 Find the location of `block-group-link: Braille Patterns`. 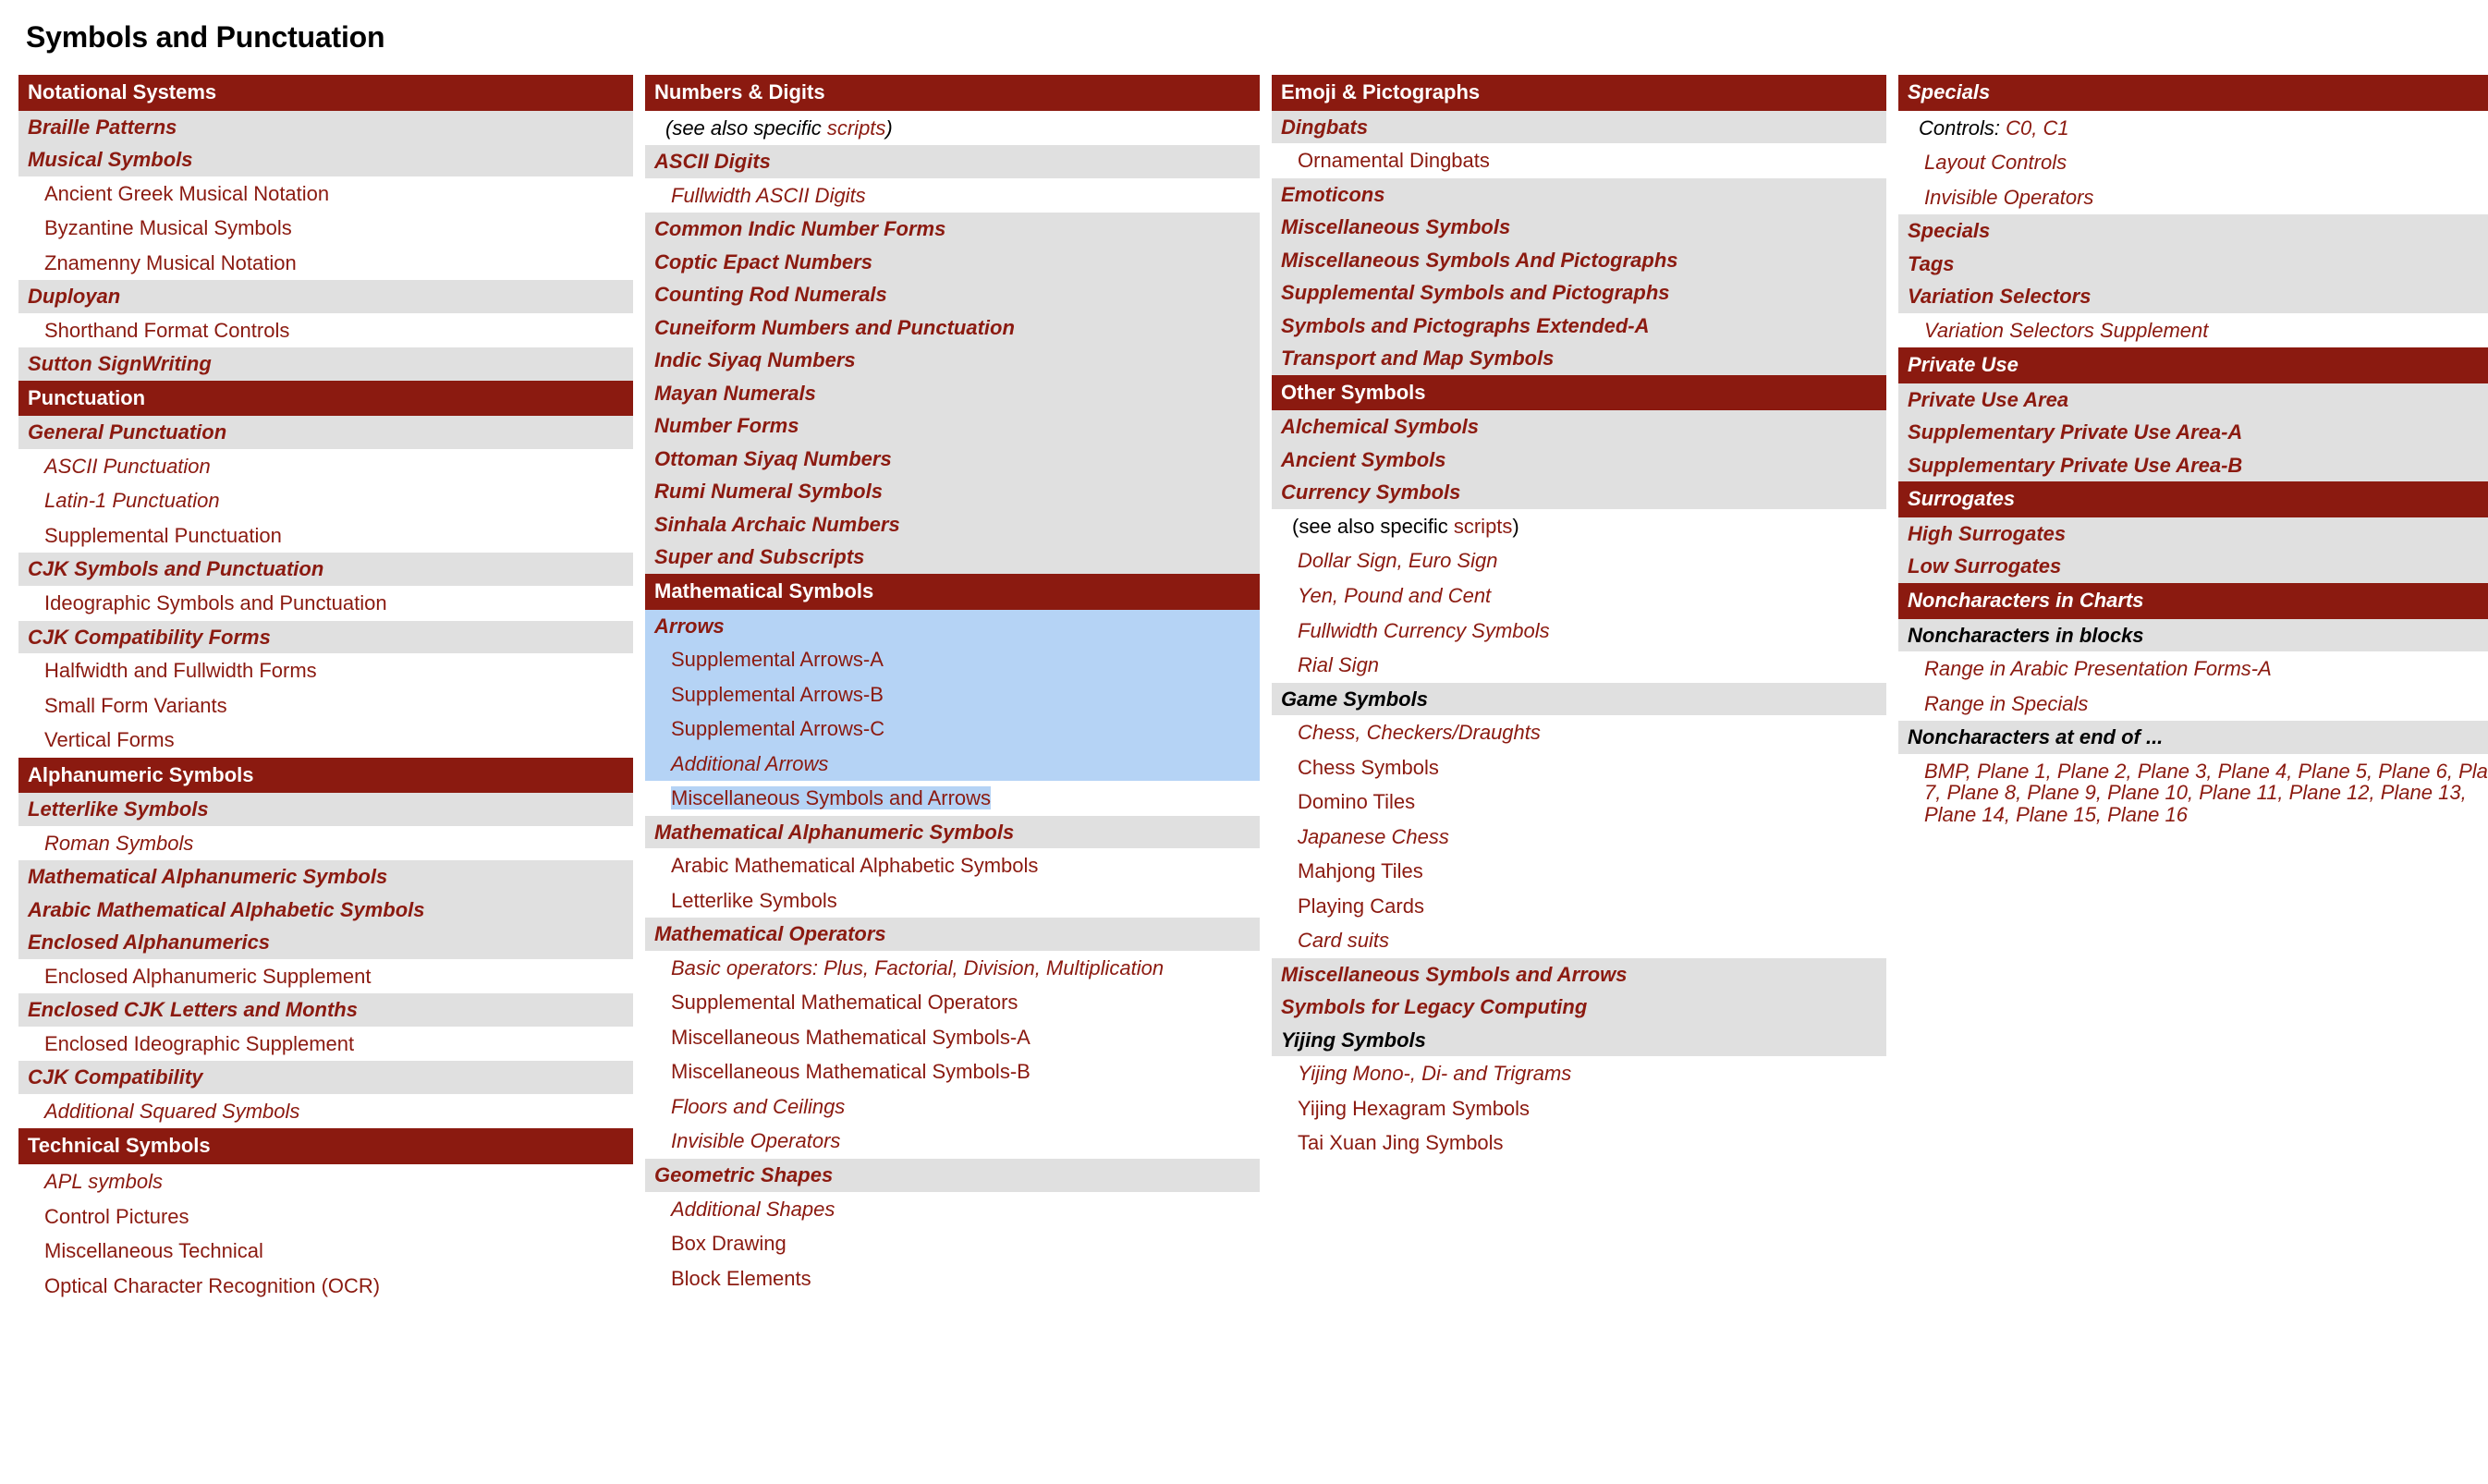

block-group-link: Braille Patterns is located at coordinates (325, 127).